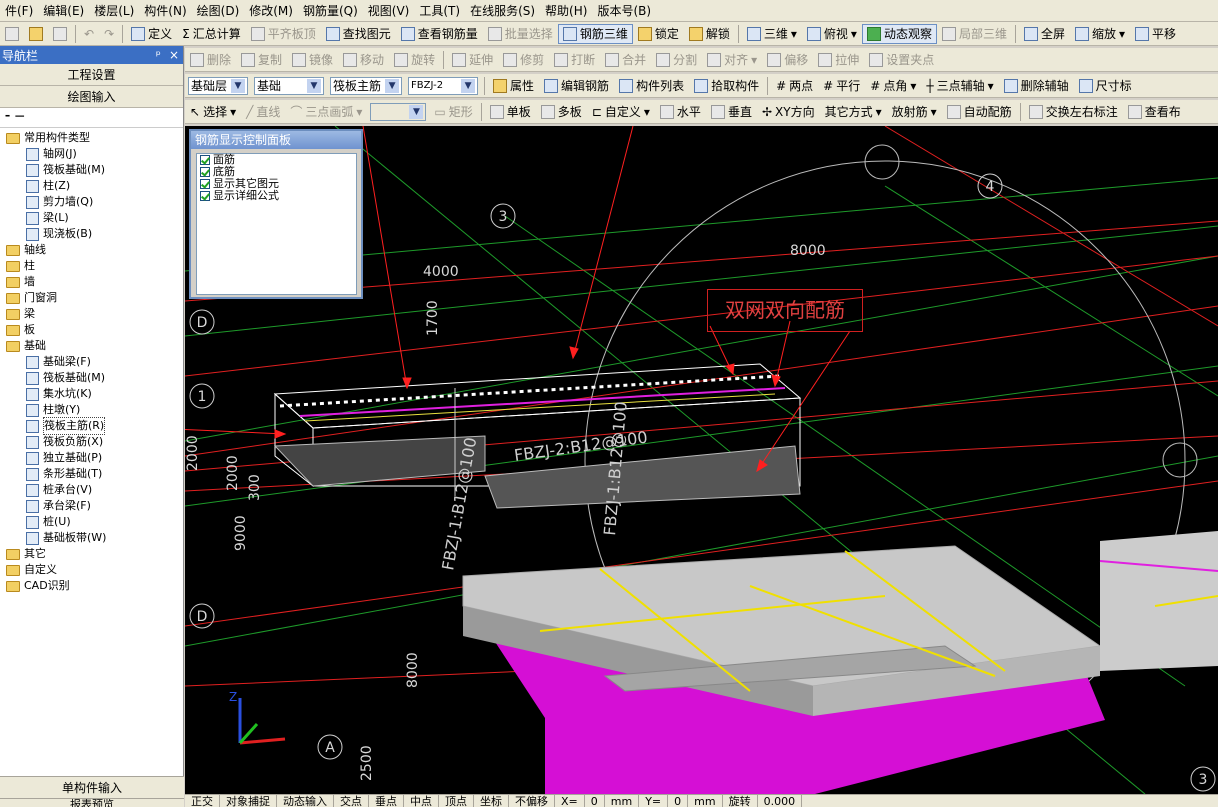 Image resolution: width=1218 pixels, height=807 pixels. I want to click on tree-item: 筏板负筋(X), so click(91, 442).